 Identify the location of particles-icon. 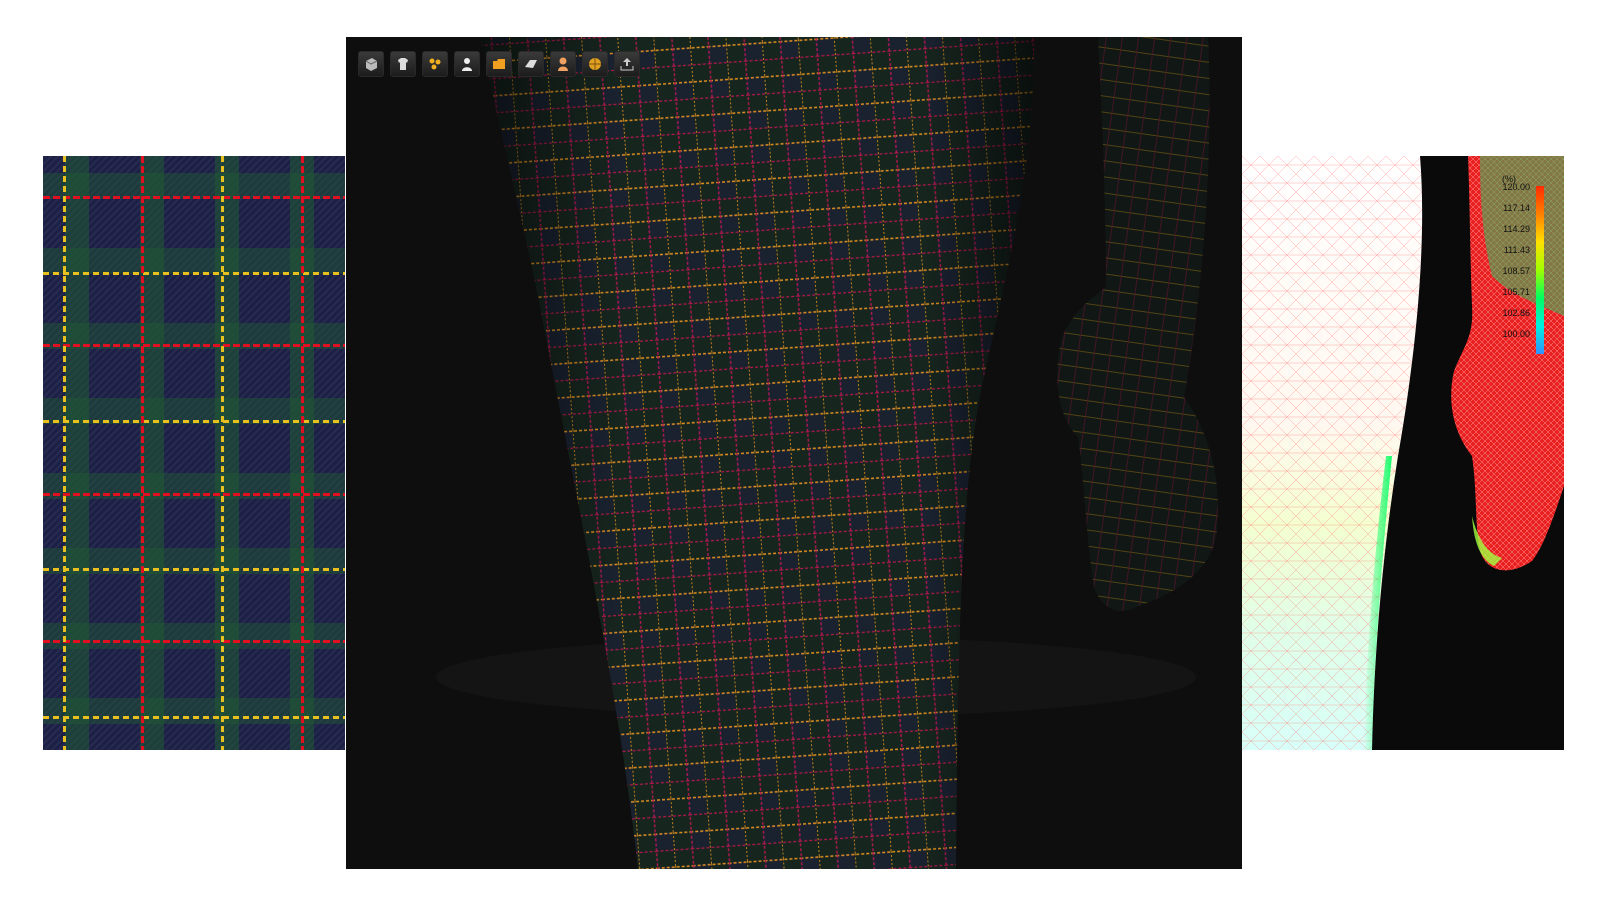
(435, 64).